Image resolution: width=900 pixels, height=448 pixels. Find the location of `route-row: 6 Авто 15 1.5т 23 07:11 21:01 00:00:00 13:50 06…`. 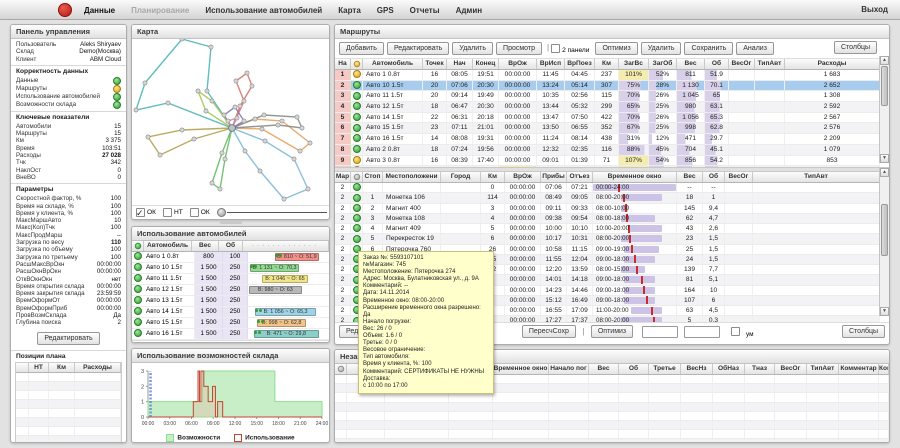

route-row: 6 Авто 15 1.5т 23 07:11 21:01 00:00:00 13:50 06… is located at coordinates (607, 129).